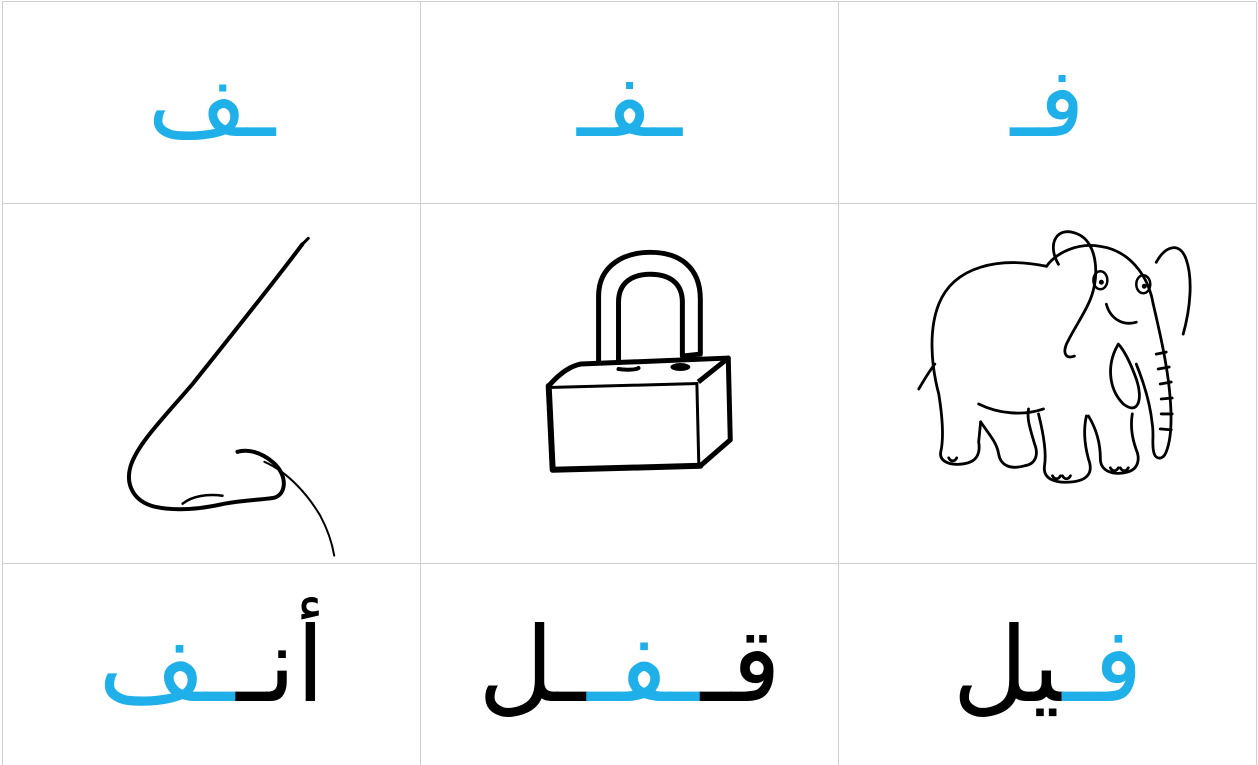 Image resolution: width=1258 pixels, height=765 pixels. I want to click on letter-initial-form: فـ, so click(1047, 102).